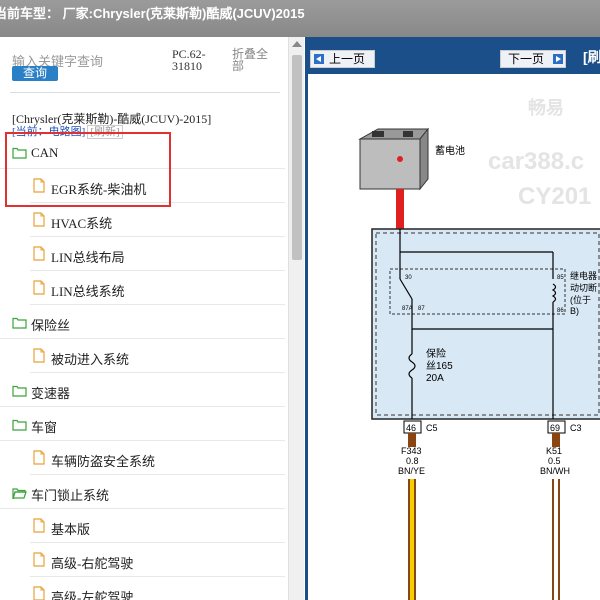 Image resolution: width=600 pixels, height=600 pixels. Describe the element at coordinates (454, 55) in the screenshot. I see `nav-bar: 上一页 下一页 [刷` at that location.